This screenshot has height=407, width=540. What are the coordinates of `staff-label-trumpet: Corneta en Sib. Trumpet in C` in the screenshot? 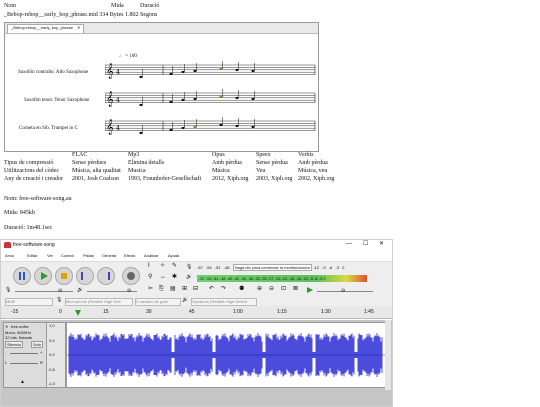 It's located at (48, 128).